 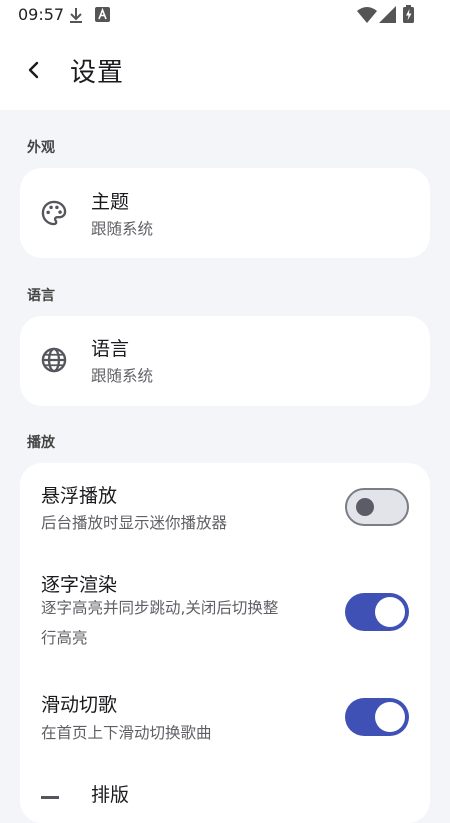 What do you see at coordinates (126, 733) in the screenshot?
I see `swipe-switch-subtitle: 在首页上下滑动切换歌曲` at bounding box center [126, 733].